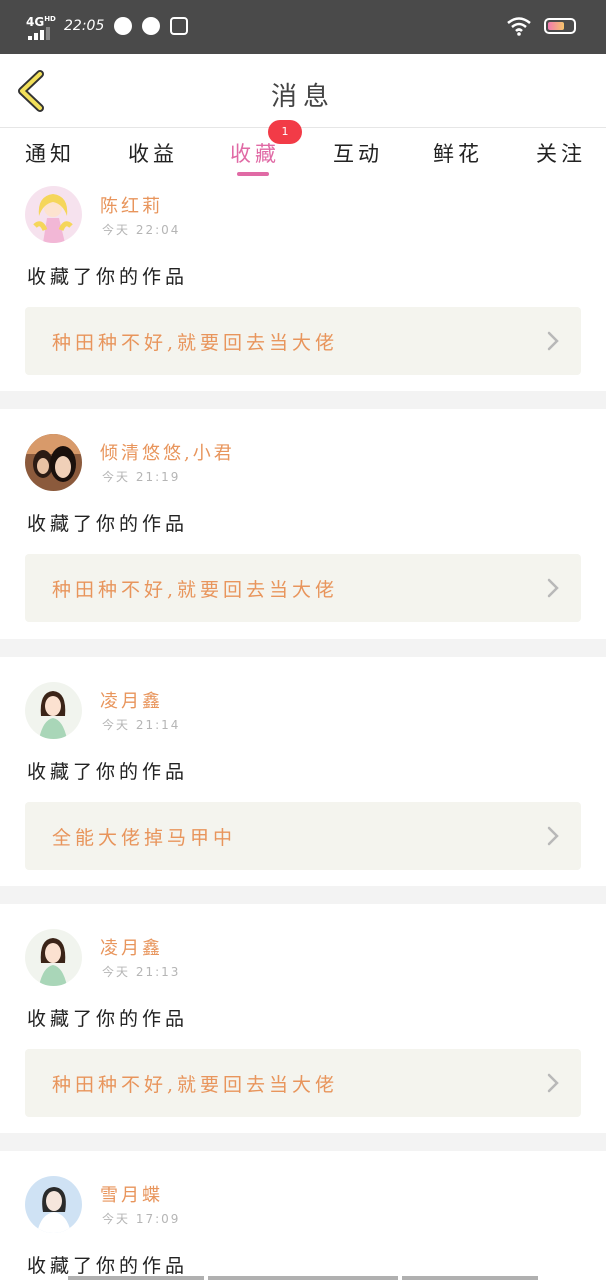 The image size is (606, 1280). I want to click on anime-girl-avatar-icon, so click(53, 214).